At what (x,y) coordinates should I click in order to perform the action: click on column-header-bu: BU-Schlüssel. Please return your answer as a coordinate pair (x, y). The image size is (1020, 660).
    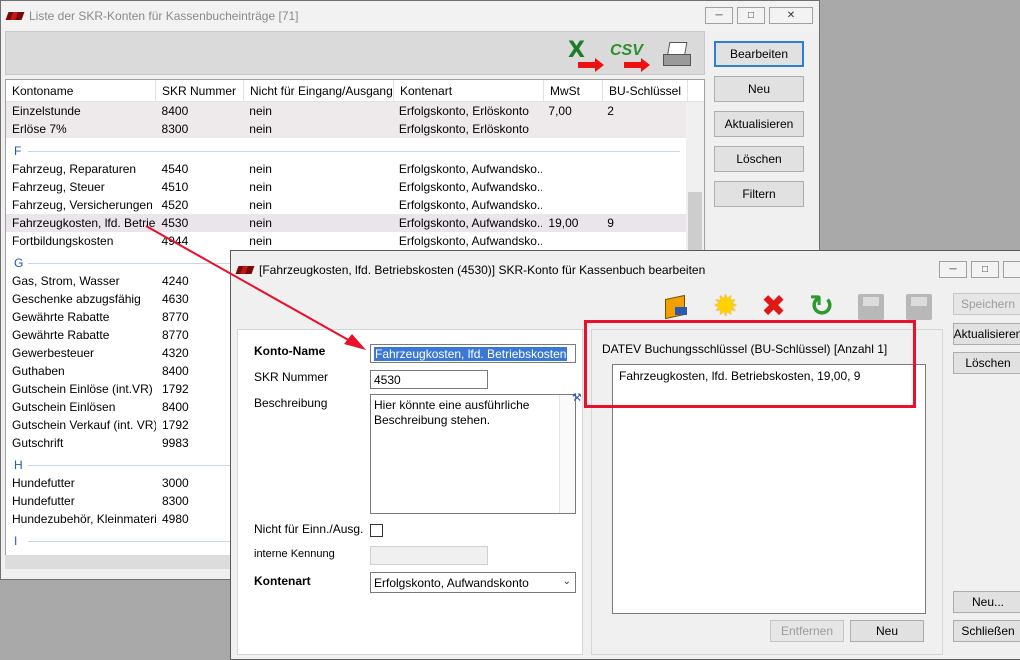
    Looking at the image, I should click on (645, 91).